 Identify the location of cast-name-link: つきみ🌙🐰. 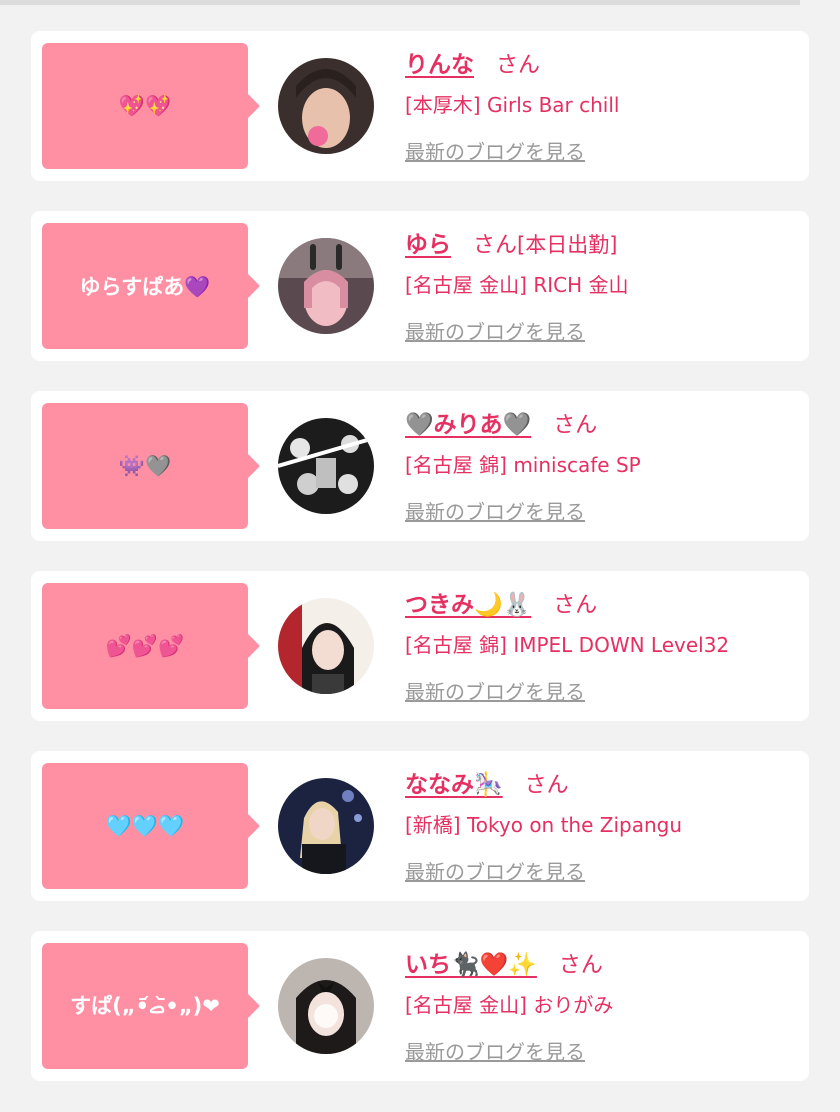
(468, 602).